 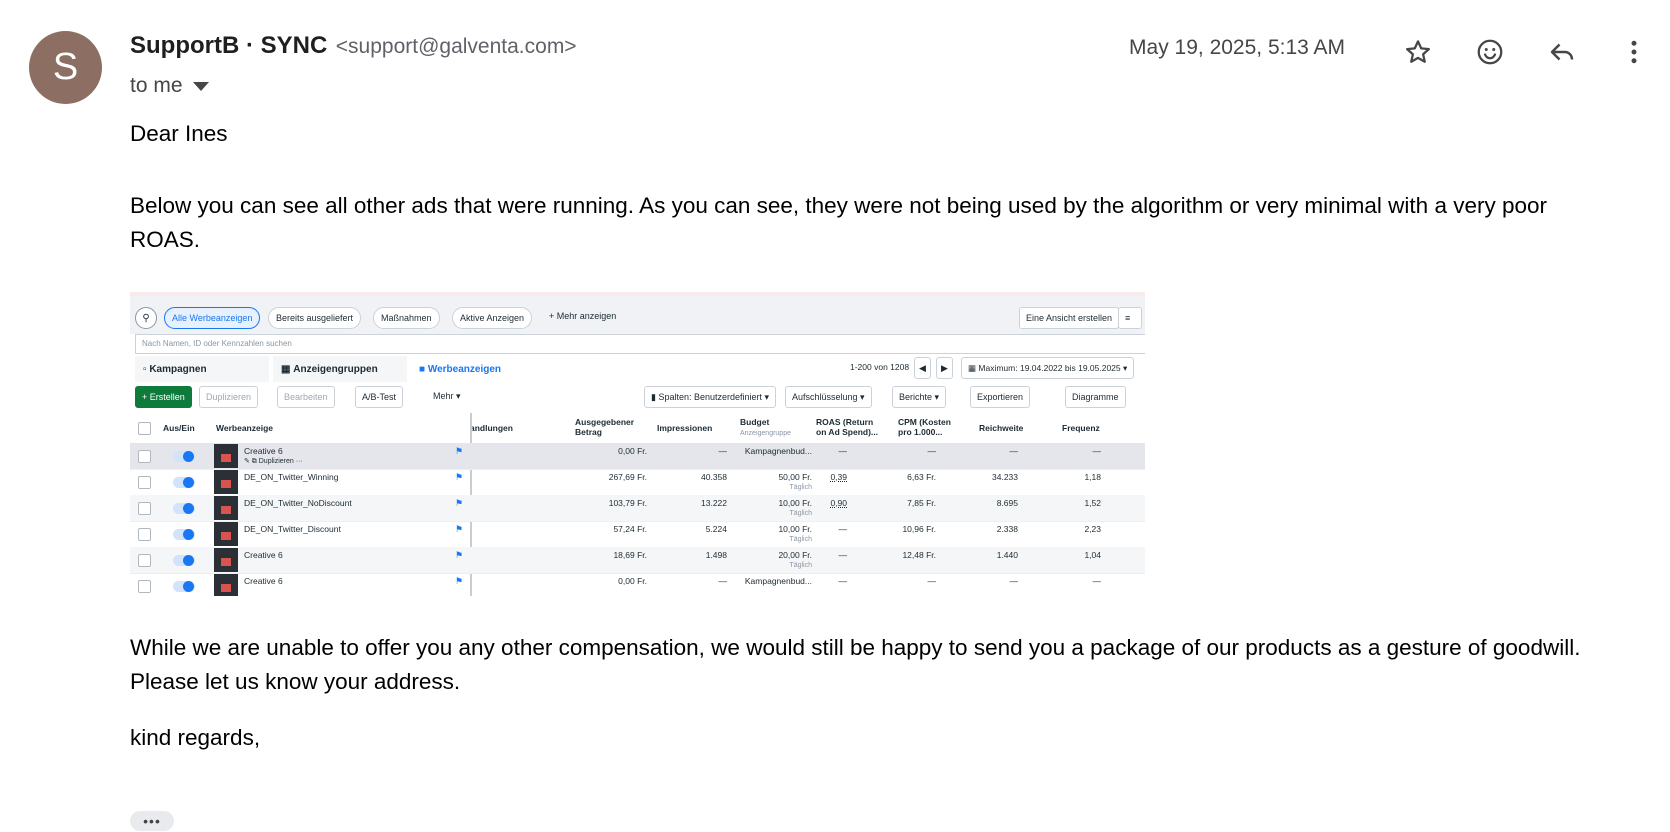 I want to click on more-options-button, so click(x=1634, y=52).